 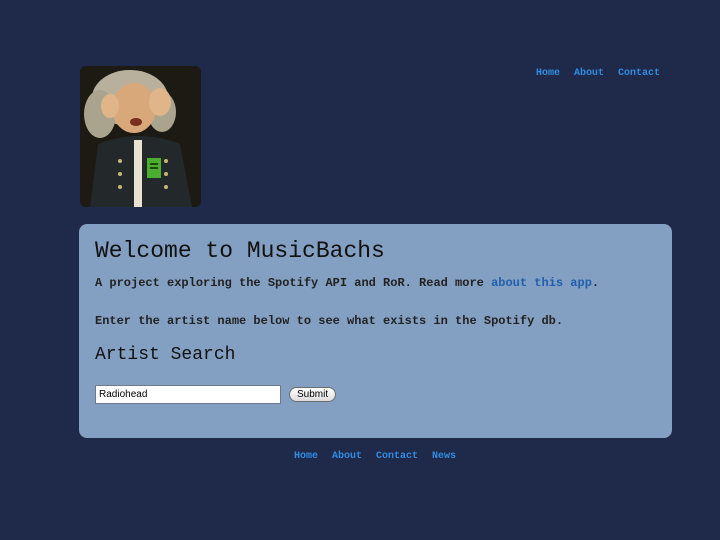 I want to click on top-nav-home-link: Home, so click(x=548, y=73).